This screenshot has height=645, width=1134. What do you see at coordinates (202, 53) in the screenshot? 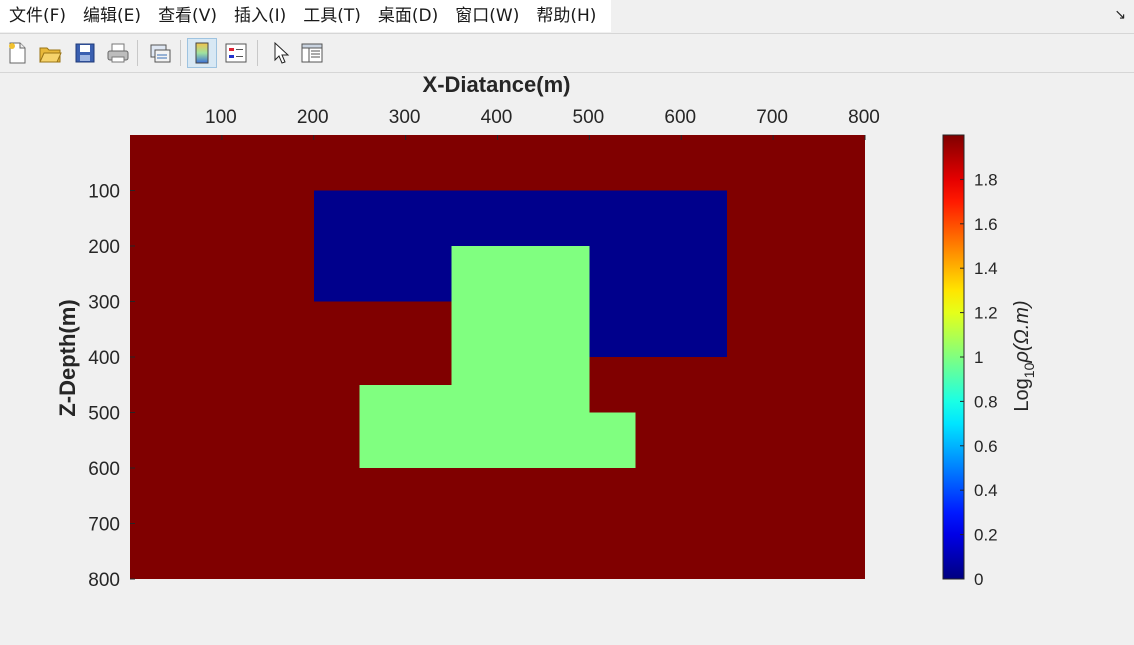
I see `insert-colorbar-icon` at bounding box center [202, 53].